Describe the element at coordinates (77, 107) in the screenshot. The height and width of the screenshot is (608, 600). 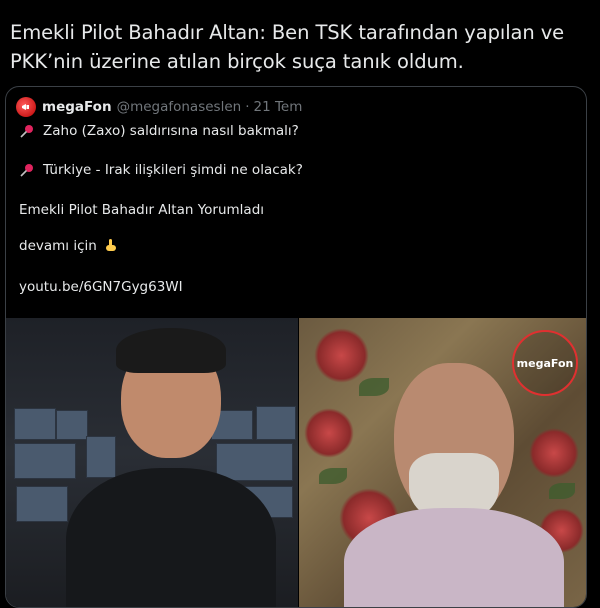
I see `quoted-author-name: megaFon` at that location.